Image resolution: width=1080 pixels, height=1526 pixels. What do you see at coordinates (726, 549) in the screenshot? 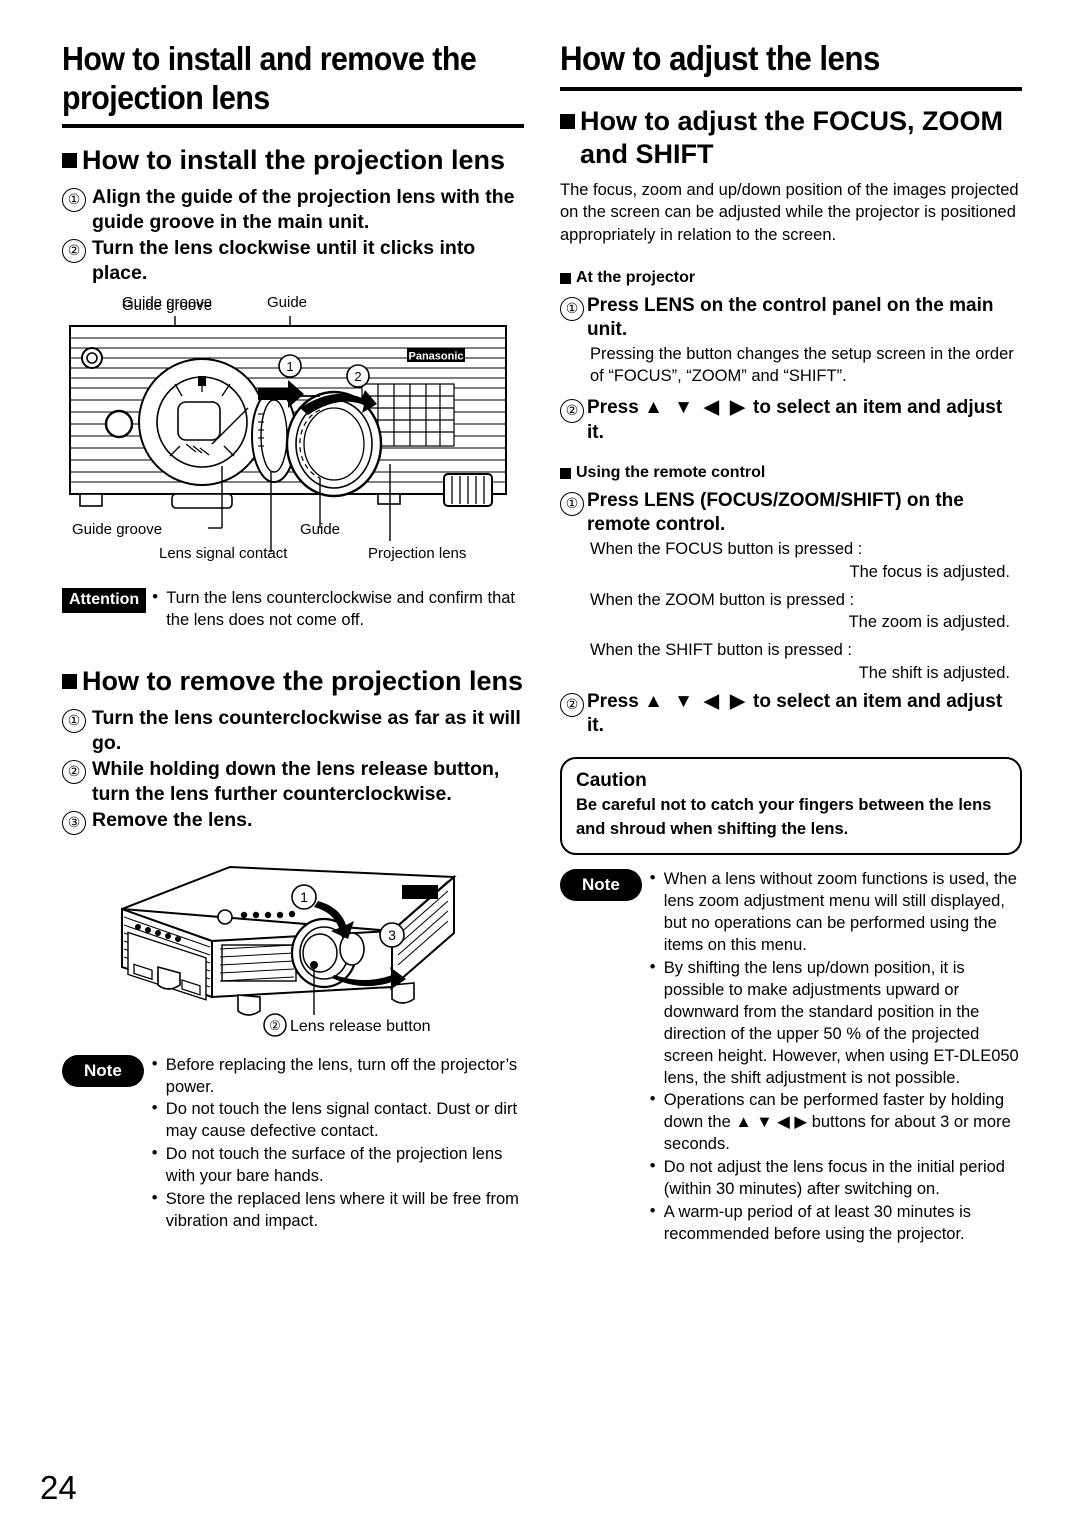
I see `pressed-condition: When the FOCUS button is pressed :` at bounding box center [726, 549].